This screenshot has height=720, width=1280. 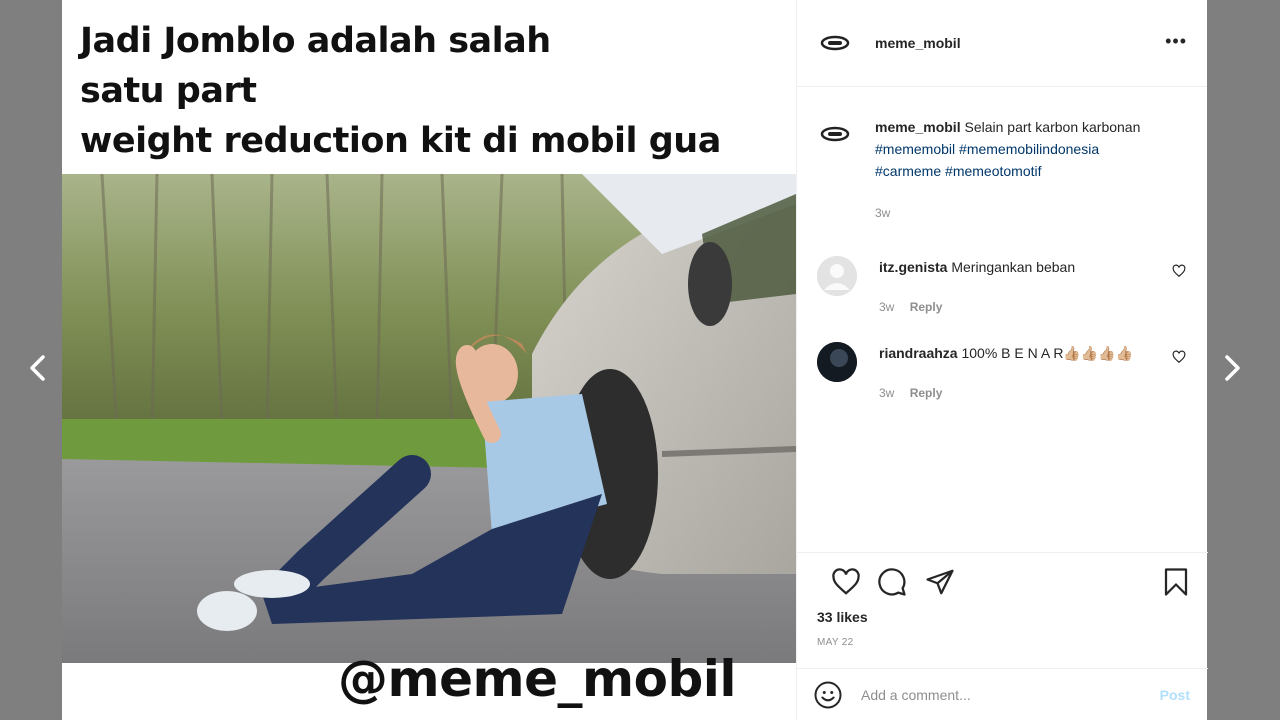 What do you see at coordinates (1002, 581) in the screenshot?
I see `action-icons-row` at bounding box center [1002, 581].